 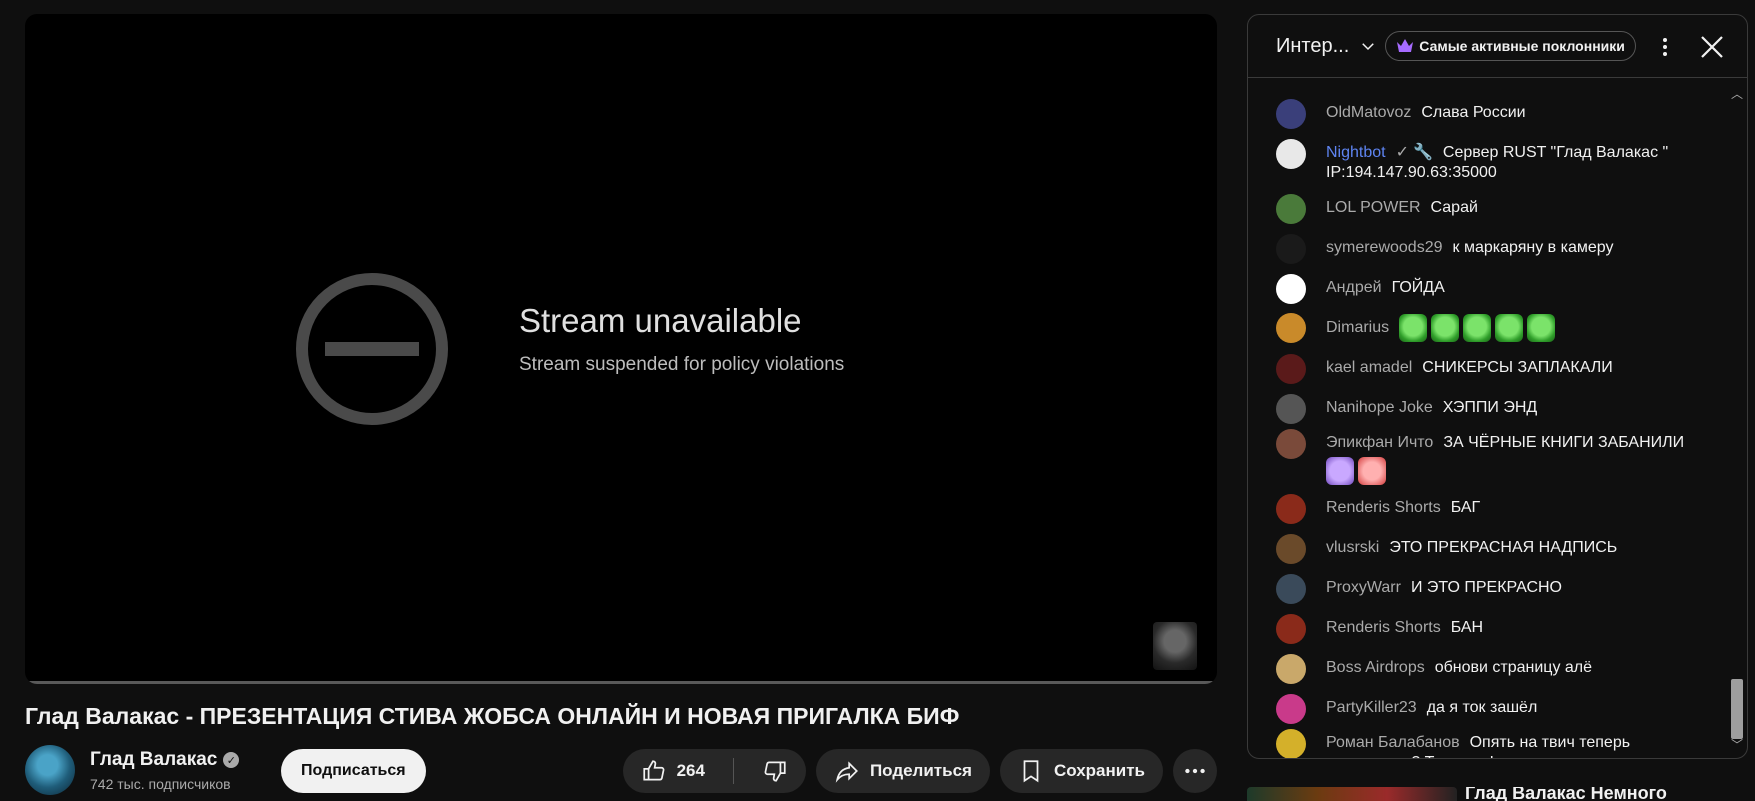 I want to click on message-text: БАГ, so click(x=1465, y=507).